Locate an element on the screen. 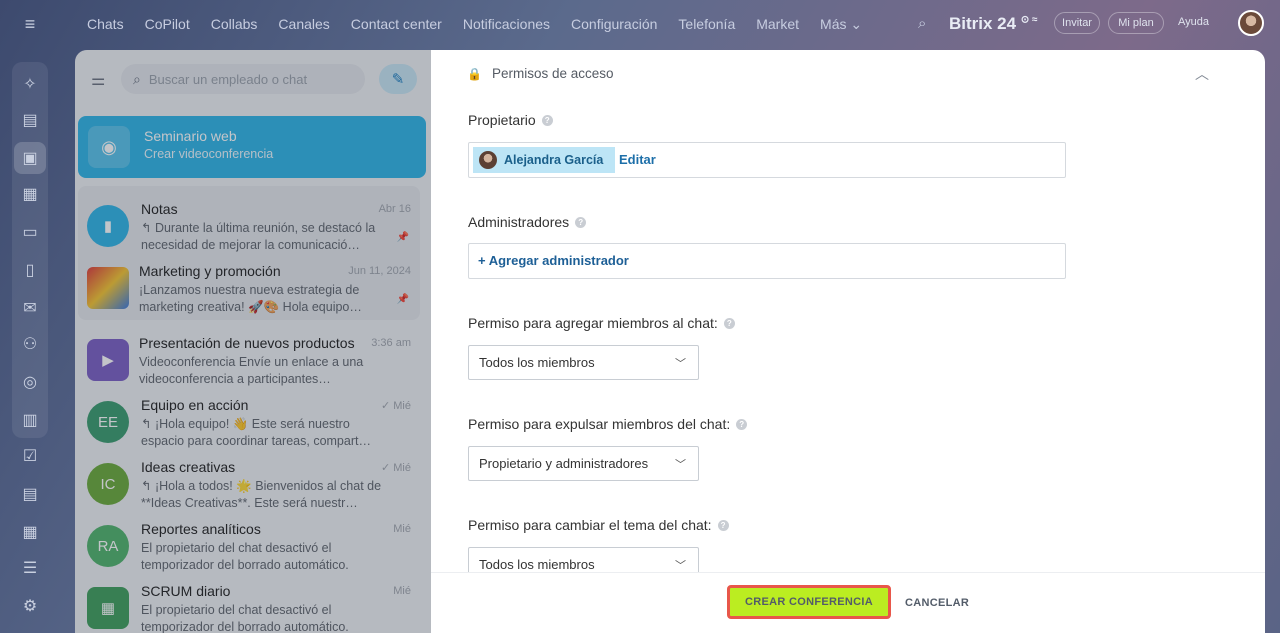  nav-more: Más ⌄ is located at coordinates (841, 24).